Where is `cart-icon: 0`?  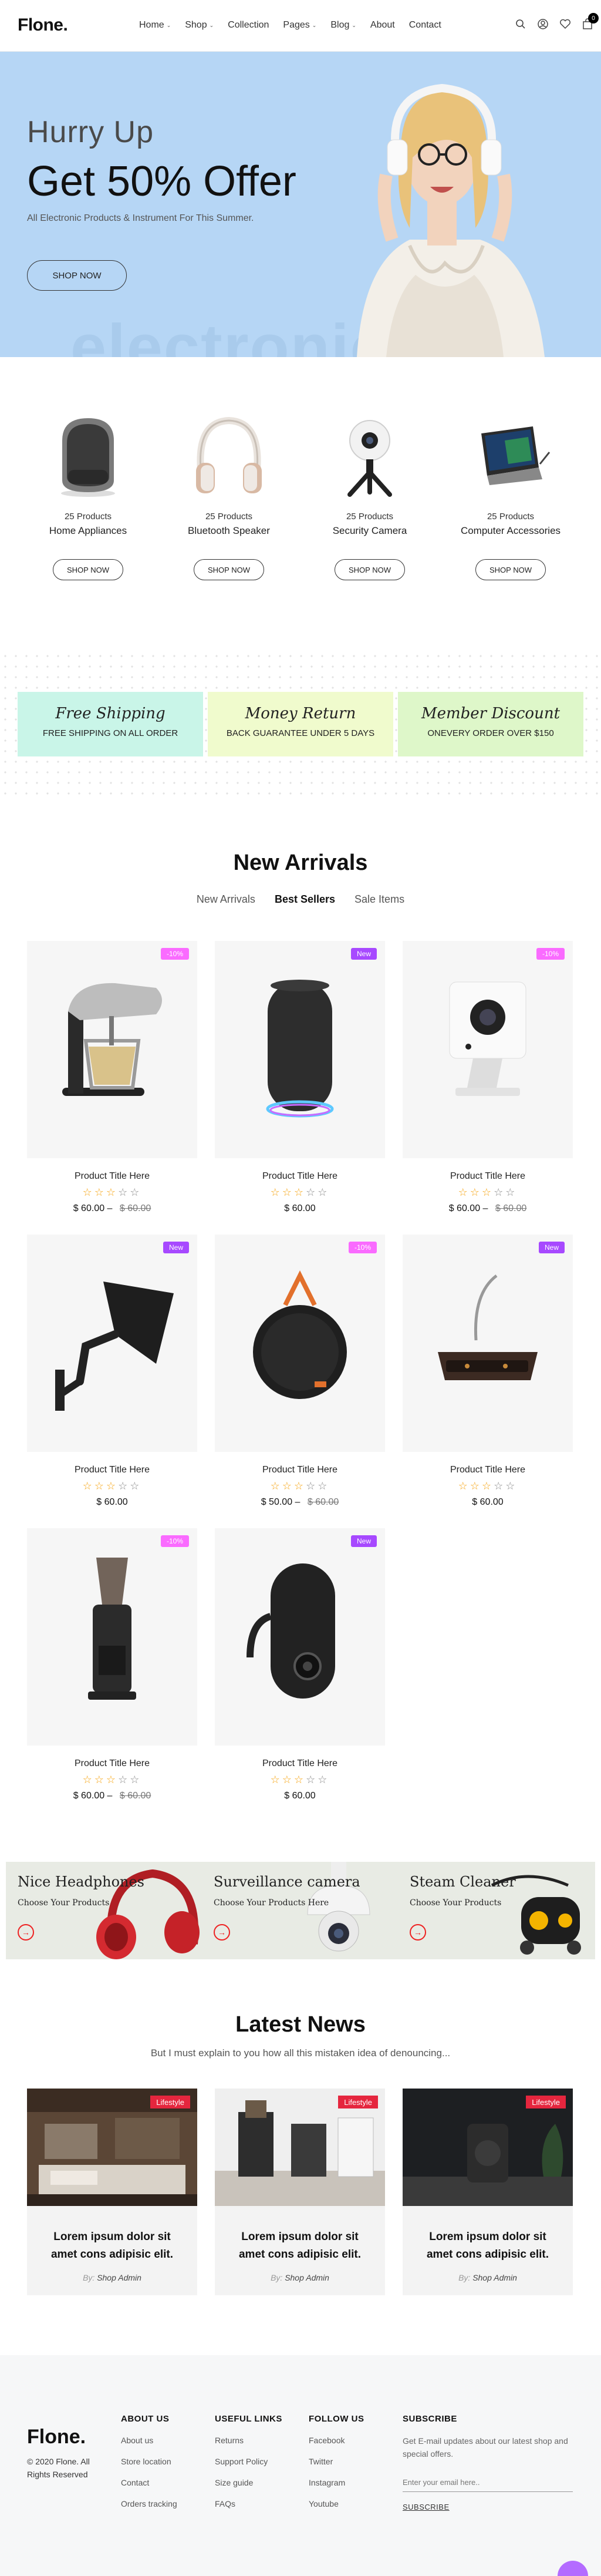 cart-icon: 0 is located at coordinates (590, 22).